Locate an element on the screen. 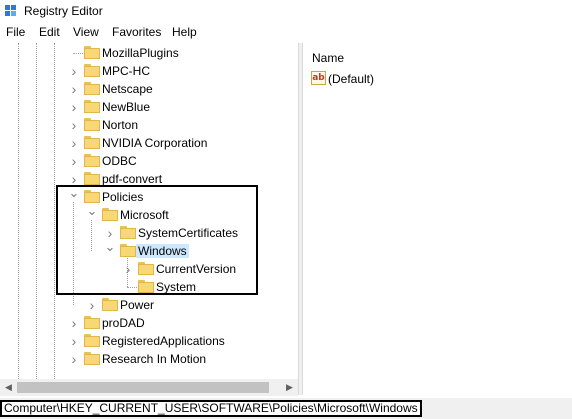  policies-callout-box is located at coordinates (157, 240).